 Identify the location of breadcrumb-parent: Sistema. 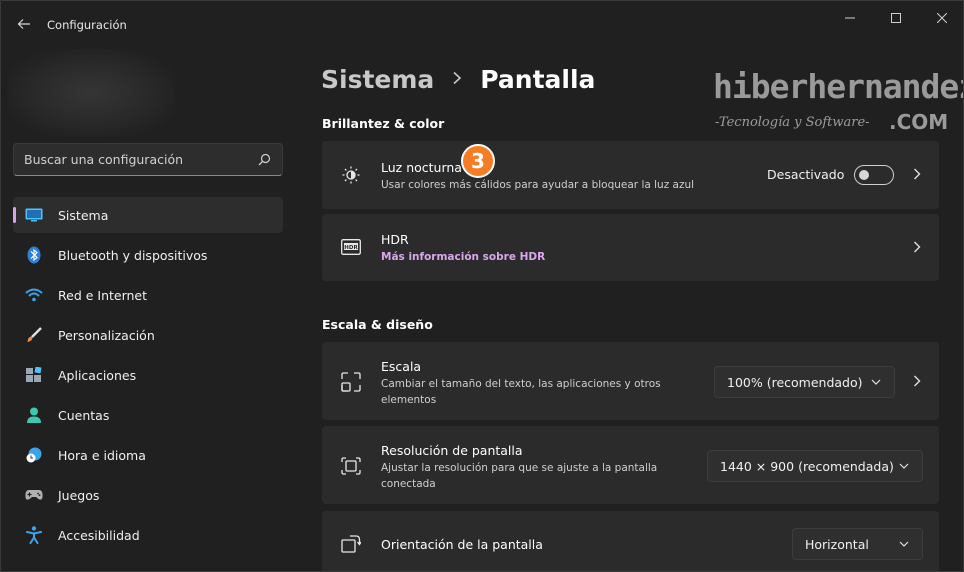
(377, 79).